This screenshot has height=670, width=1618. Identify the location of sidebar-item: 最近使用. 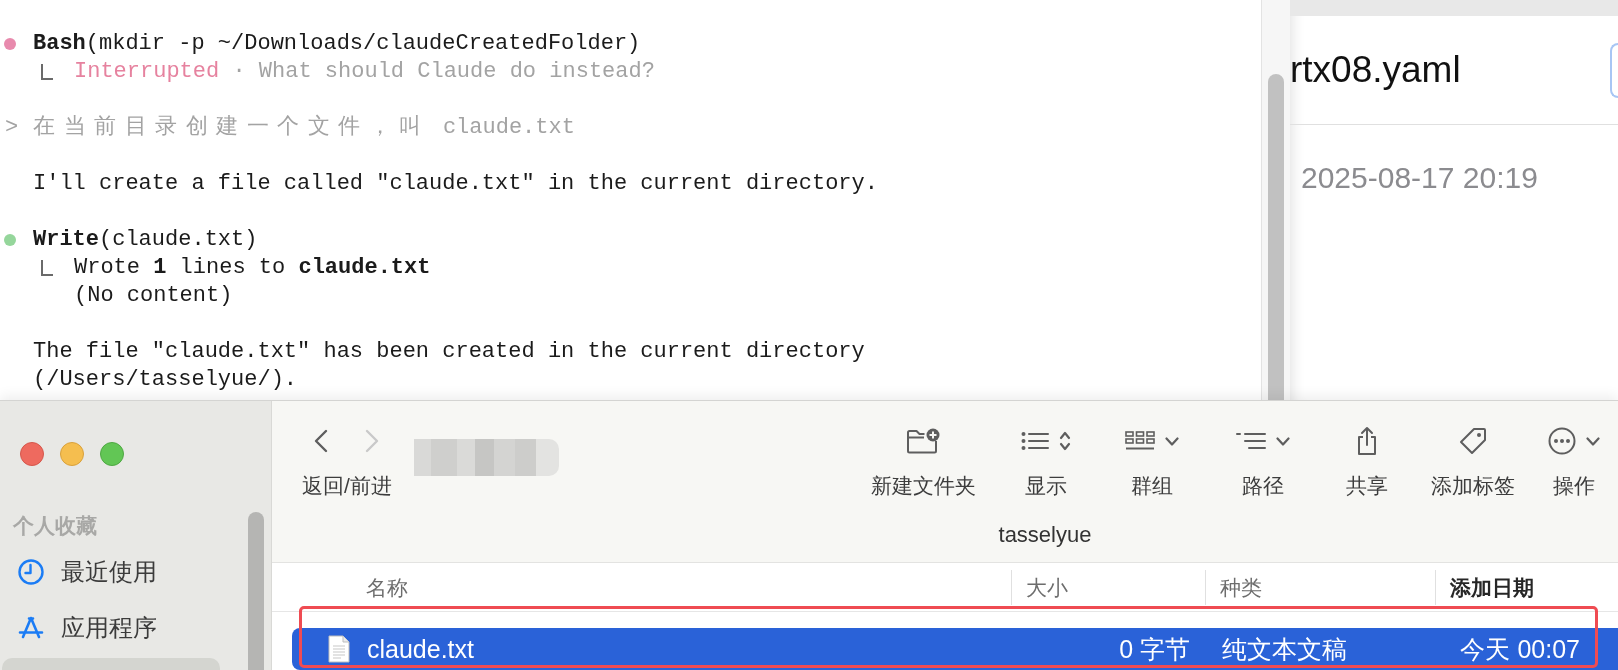
(111, 572).